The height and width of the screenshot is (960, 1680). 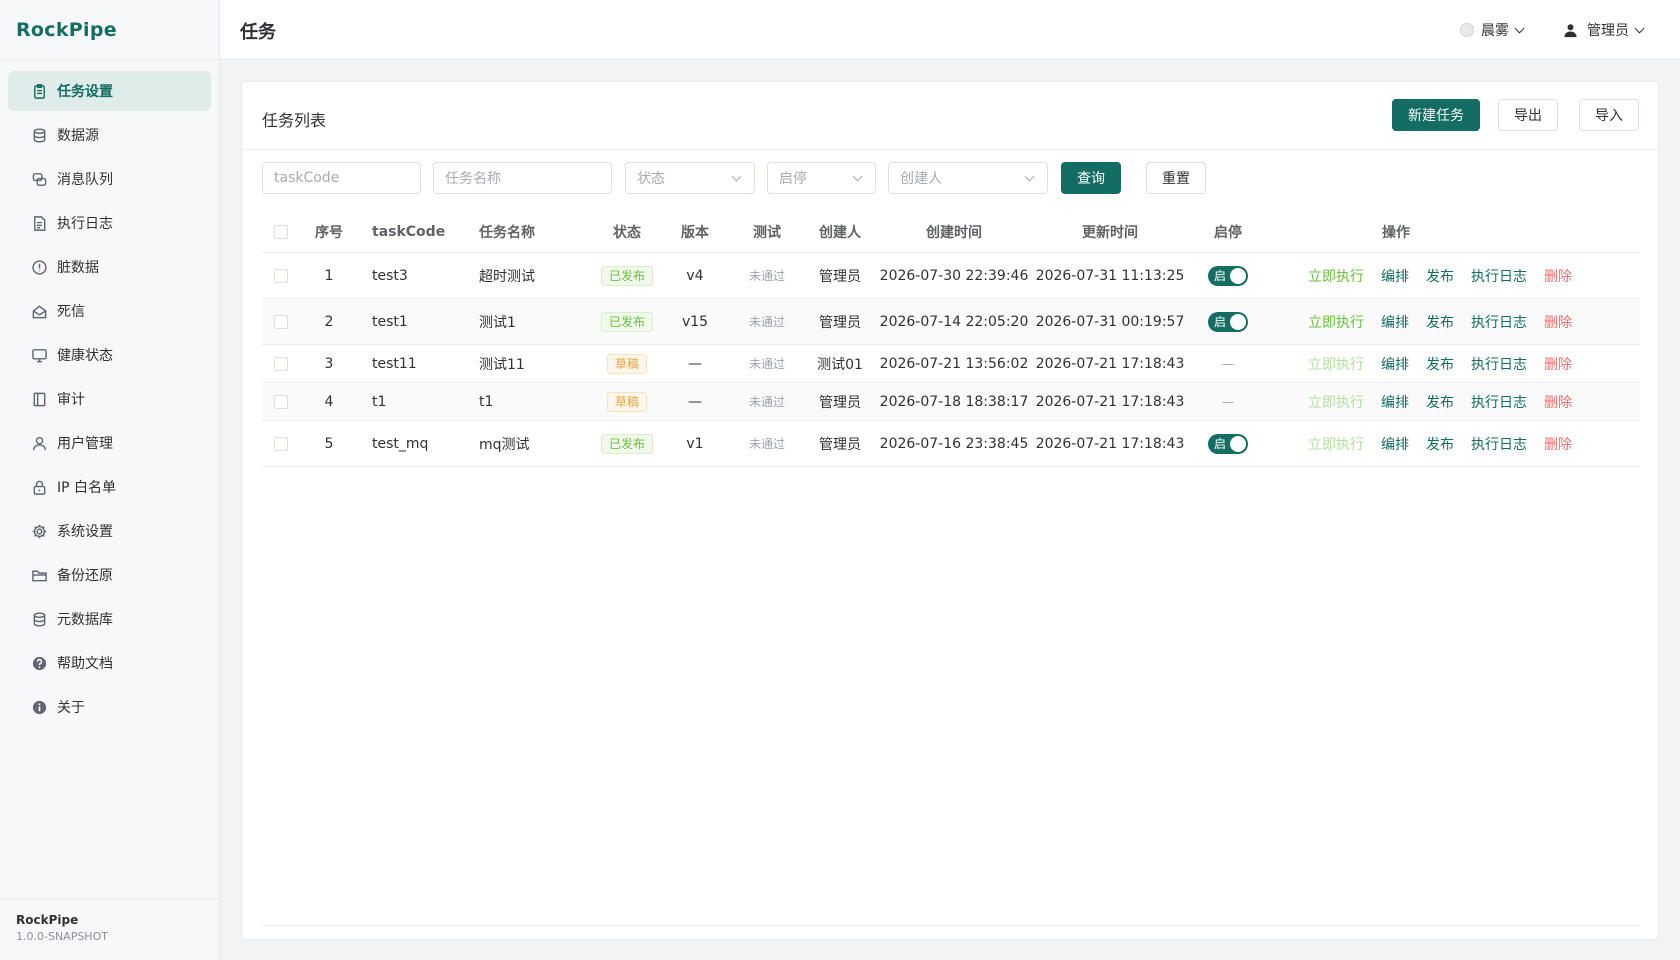 I want to click on sidebar-item-label: 消息队列, so click(x=85, y=180).